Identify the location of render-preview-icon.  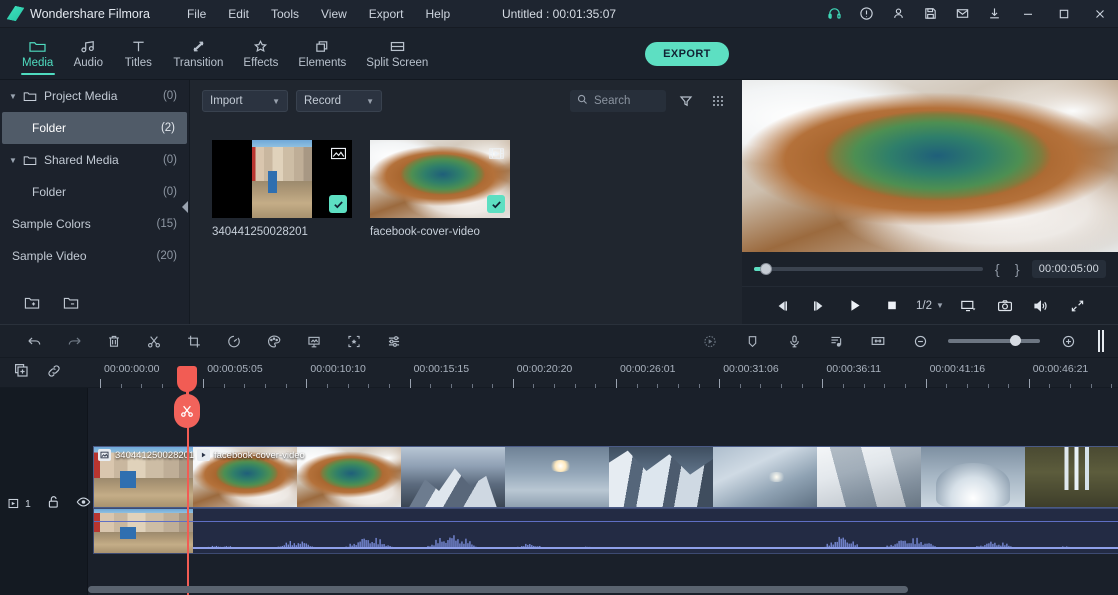
(710, 341).